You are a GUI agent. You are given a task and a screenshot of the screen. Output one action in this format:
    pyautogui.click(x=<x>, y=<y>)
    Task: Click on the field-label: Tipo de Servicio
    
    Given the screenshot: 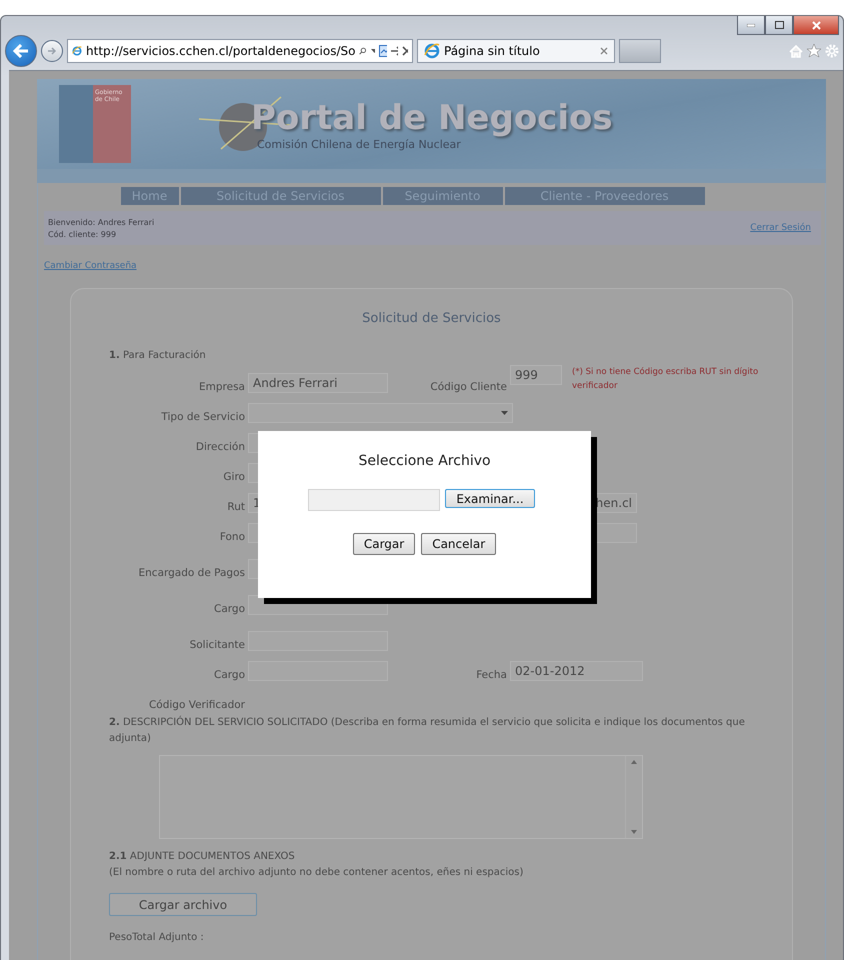 What is the action you would take?
    pyautogui.click(x=203, y=417)
    